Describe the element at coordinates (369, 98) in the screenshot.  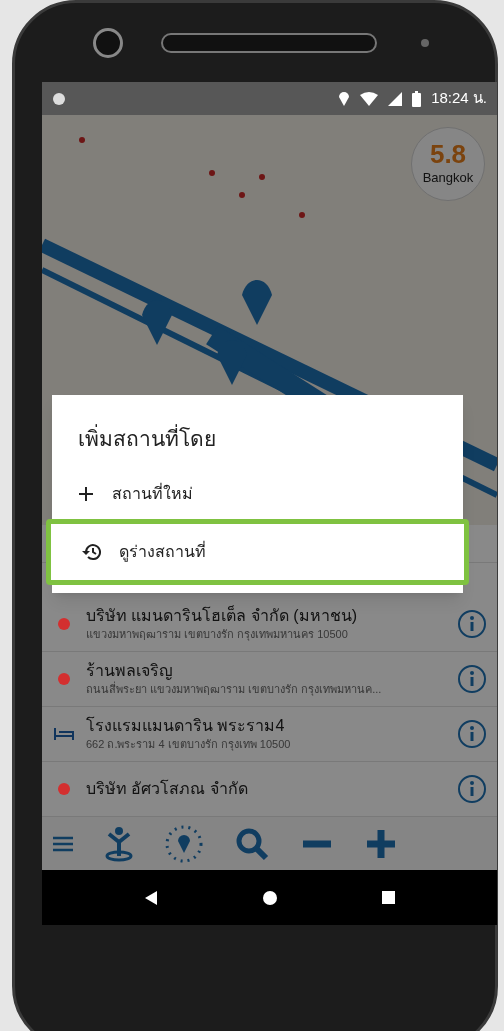
I see `wifi-icon` at that location.